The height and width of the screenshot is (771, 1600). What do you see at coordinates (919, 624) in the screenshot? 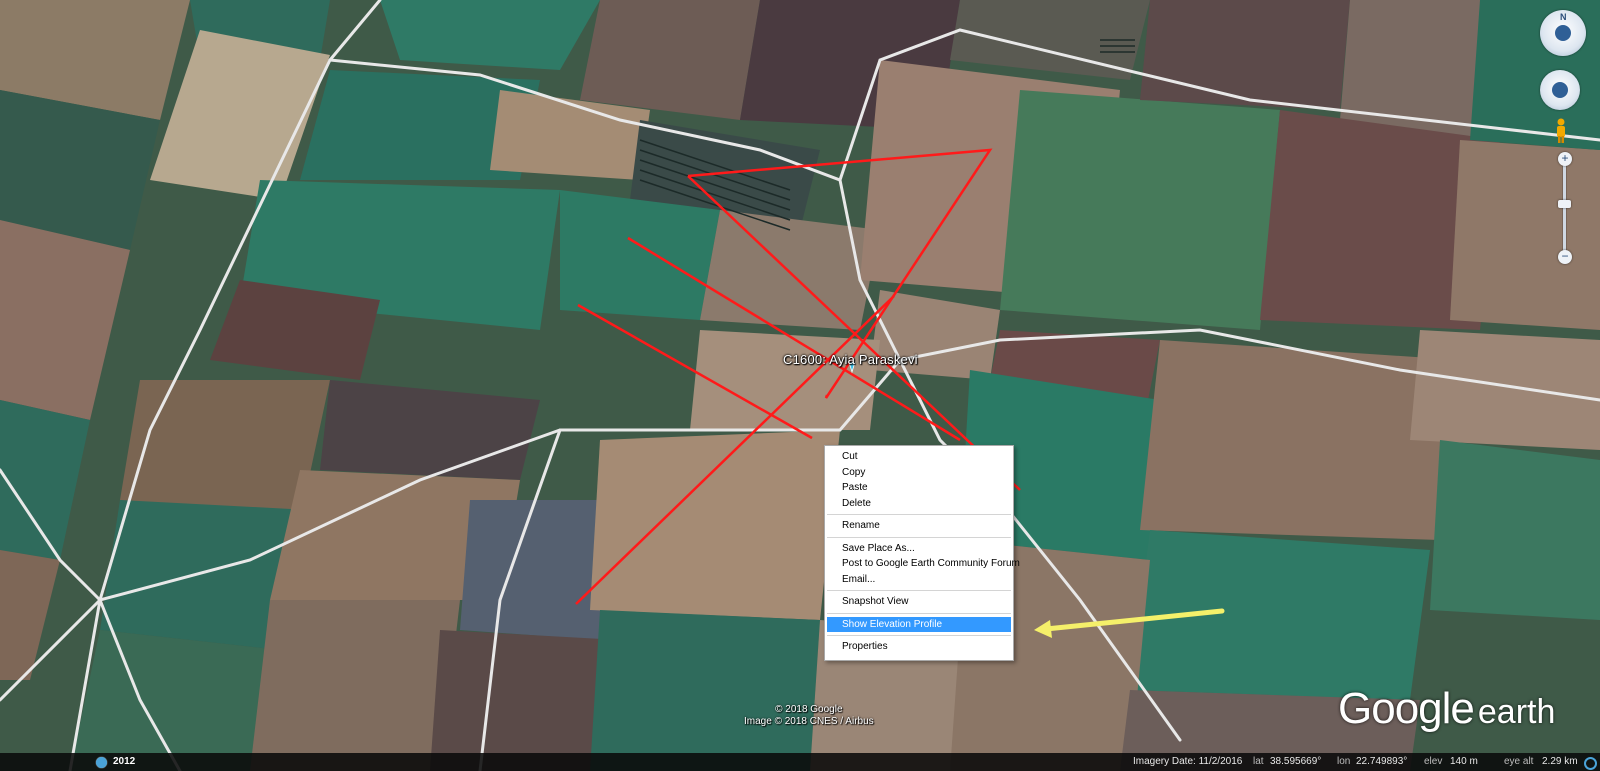
I see `menu-item-show-elevation-profile: Show Elevation Profile` at bounding box center [919, 624].